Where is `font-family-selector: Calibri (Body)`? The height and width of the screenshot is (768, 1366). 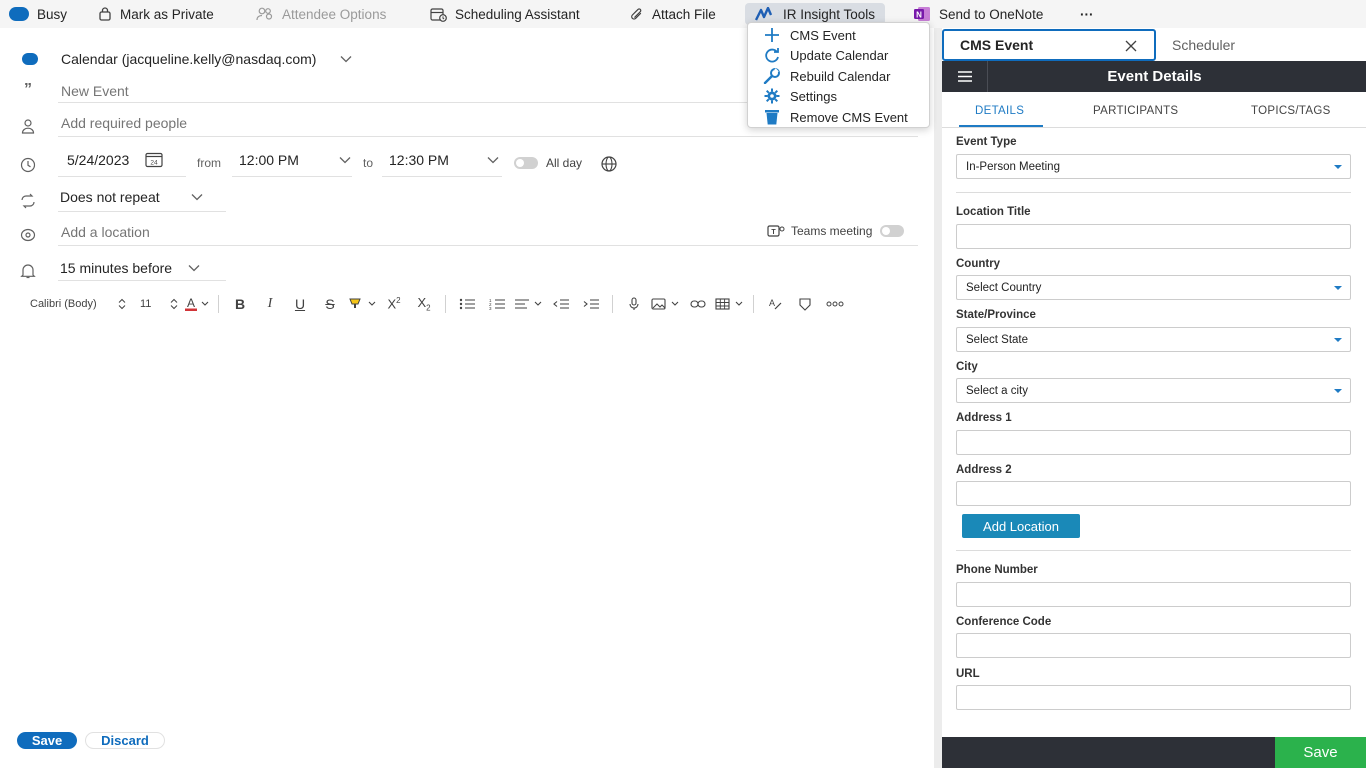 font-family-selector: Calibri (Body) is located at coordinates (77, 304).